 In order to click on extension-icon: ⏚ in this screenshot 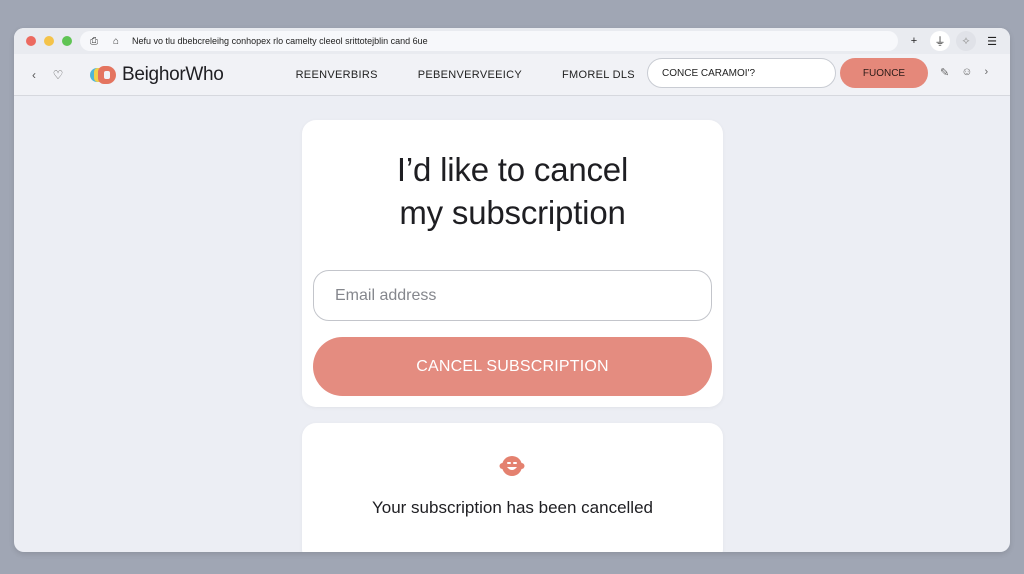, I will do `click(940, 41)`.